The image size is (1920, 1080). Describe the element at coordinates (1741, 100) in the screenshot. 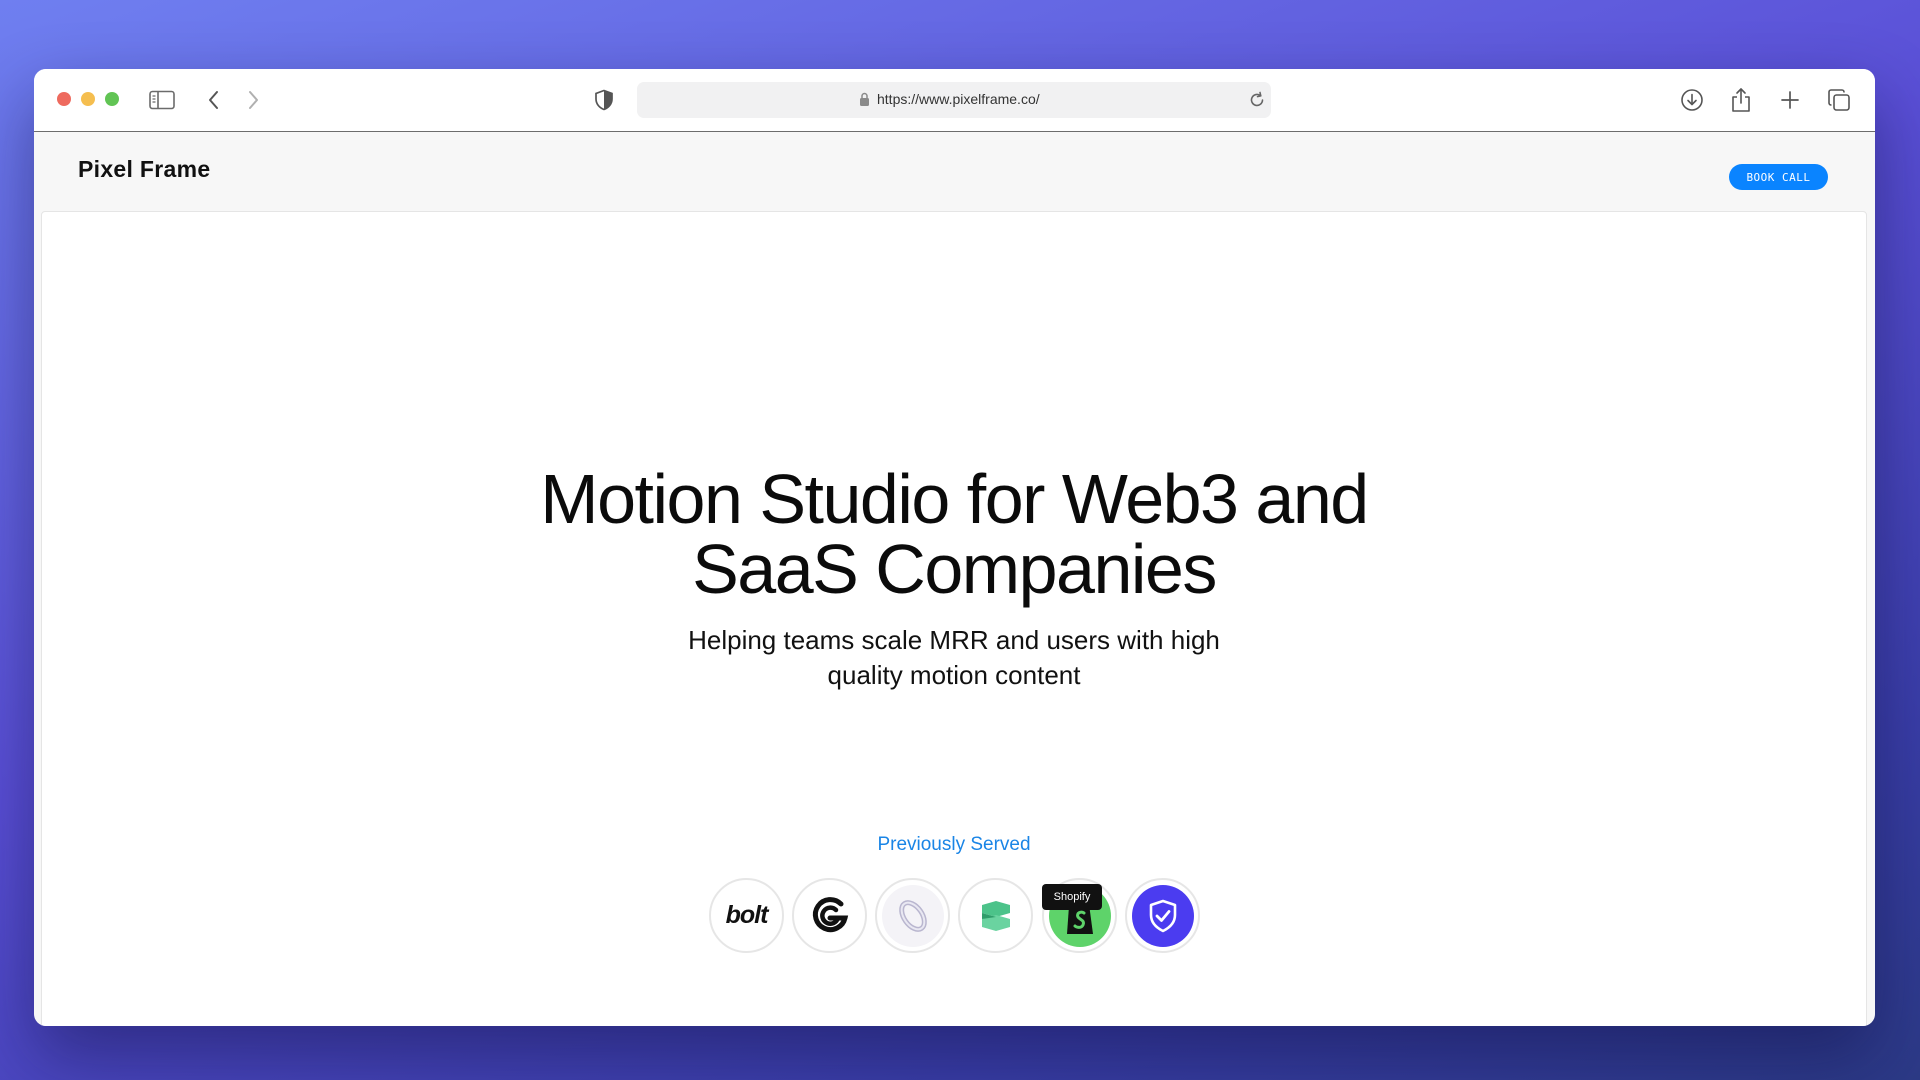

I see `share-icon` at that location.